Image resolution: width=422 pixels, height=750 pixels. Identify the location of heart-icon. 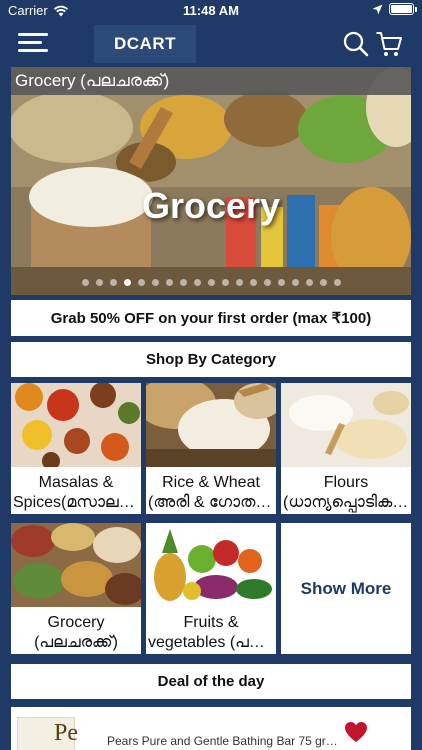
(356, 732).